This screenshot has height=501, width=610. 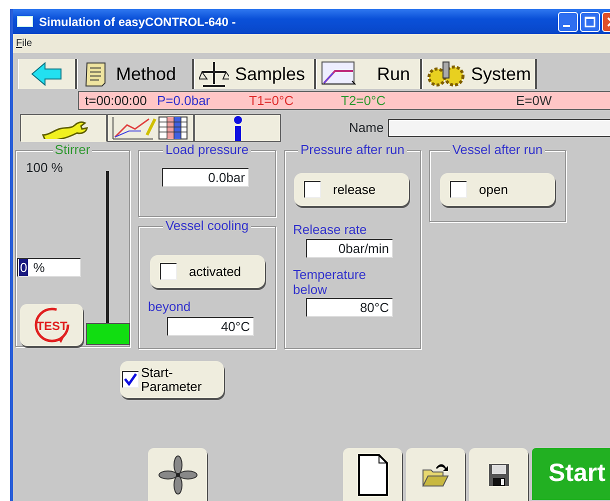 I want to click on status-text: t=00:00:00, so click(x=116, y=101).